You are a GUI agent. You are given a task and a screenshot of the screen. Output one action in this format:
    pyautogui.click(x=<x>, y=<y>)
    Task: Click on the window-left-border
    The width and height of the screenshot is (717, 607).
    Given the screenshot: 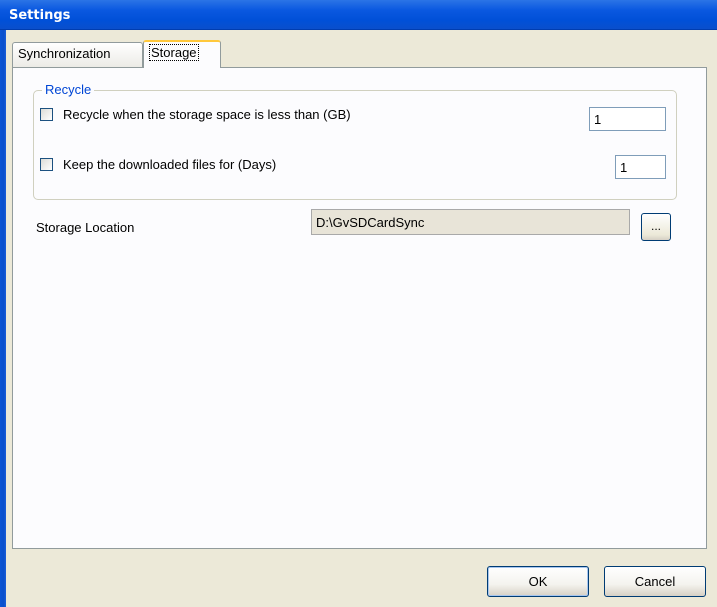 What is the action you would take?
    pyautogui.click(x=3, y=318)
    